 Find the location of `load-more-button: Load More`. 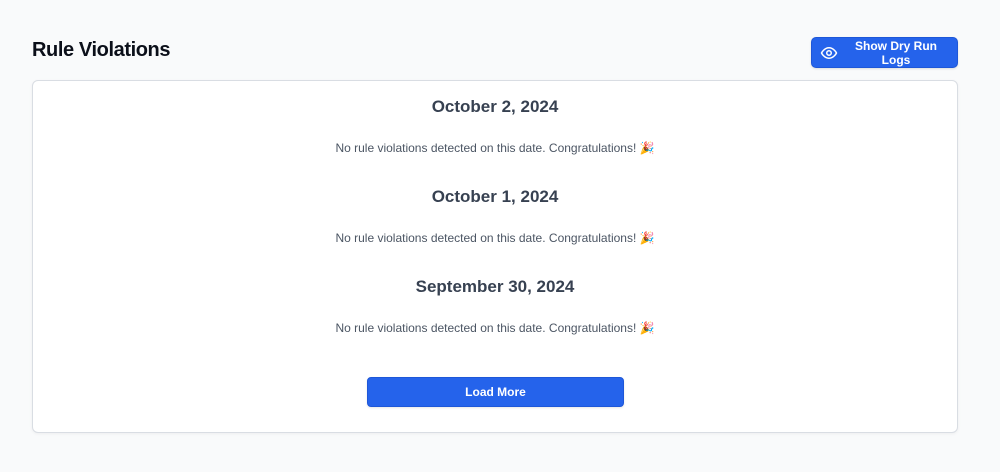

load-more-button: Load More is located at coordinates (495, 392).